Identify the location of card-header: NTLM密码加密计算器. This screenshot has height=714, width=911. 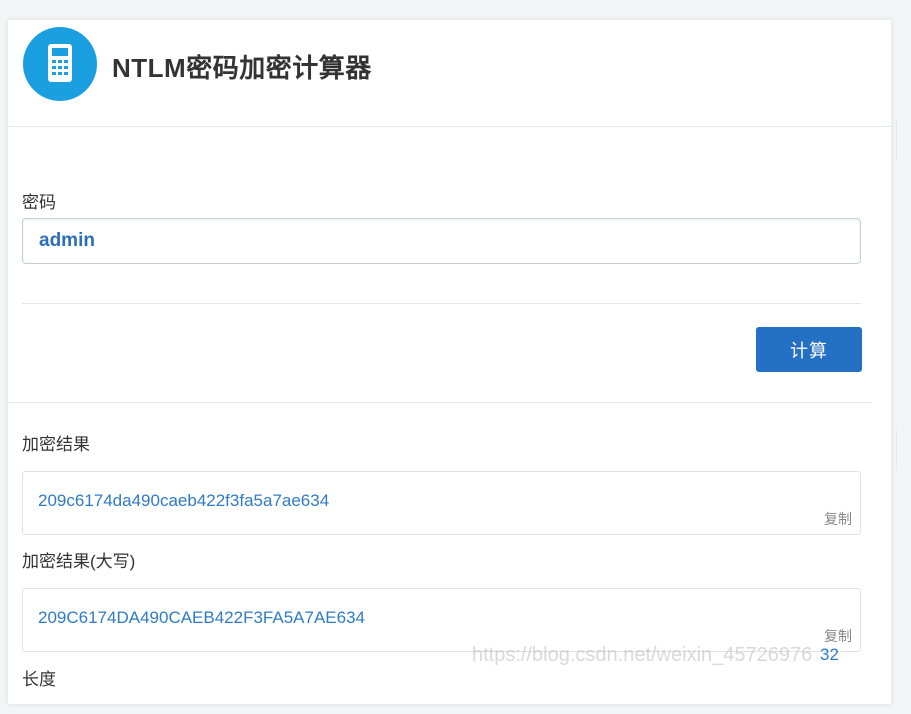
(449, 73).